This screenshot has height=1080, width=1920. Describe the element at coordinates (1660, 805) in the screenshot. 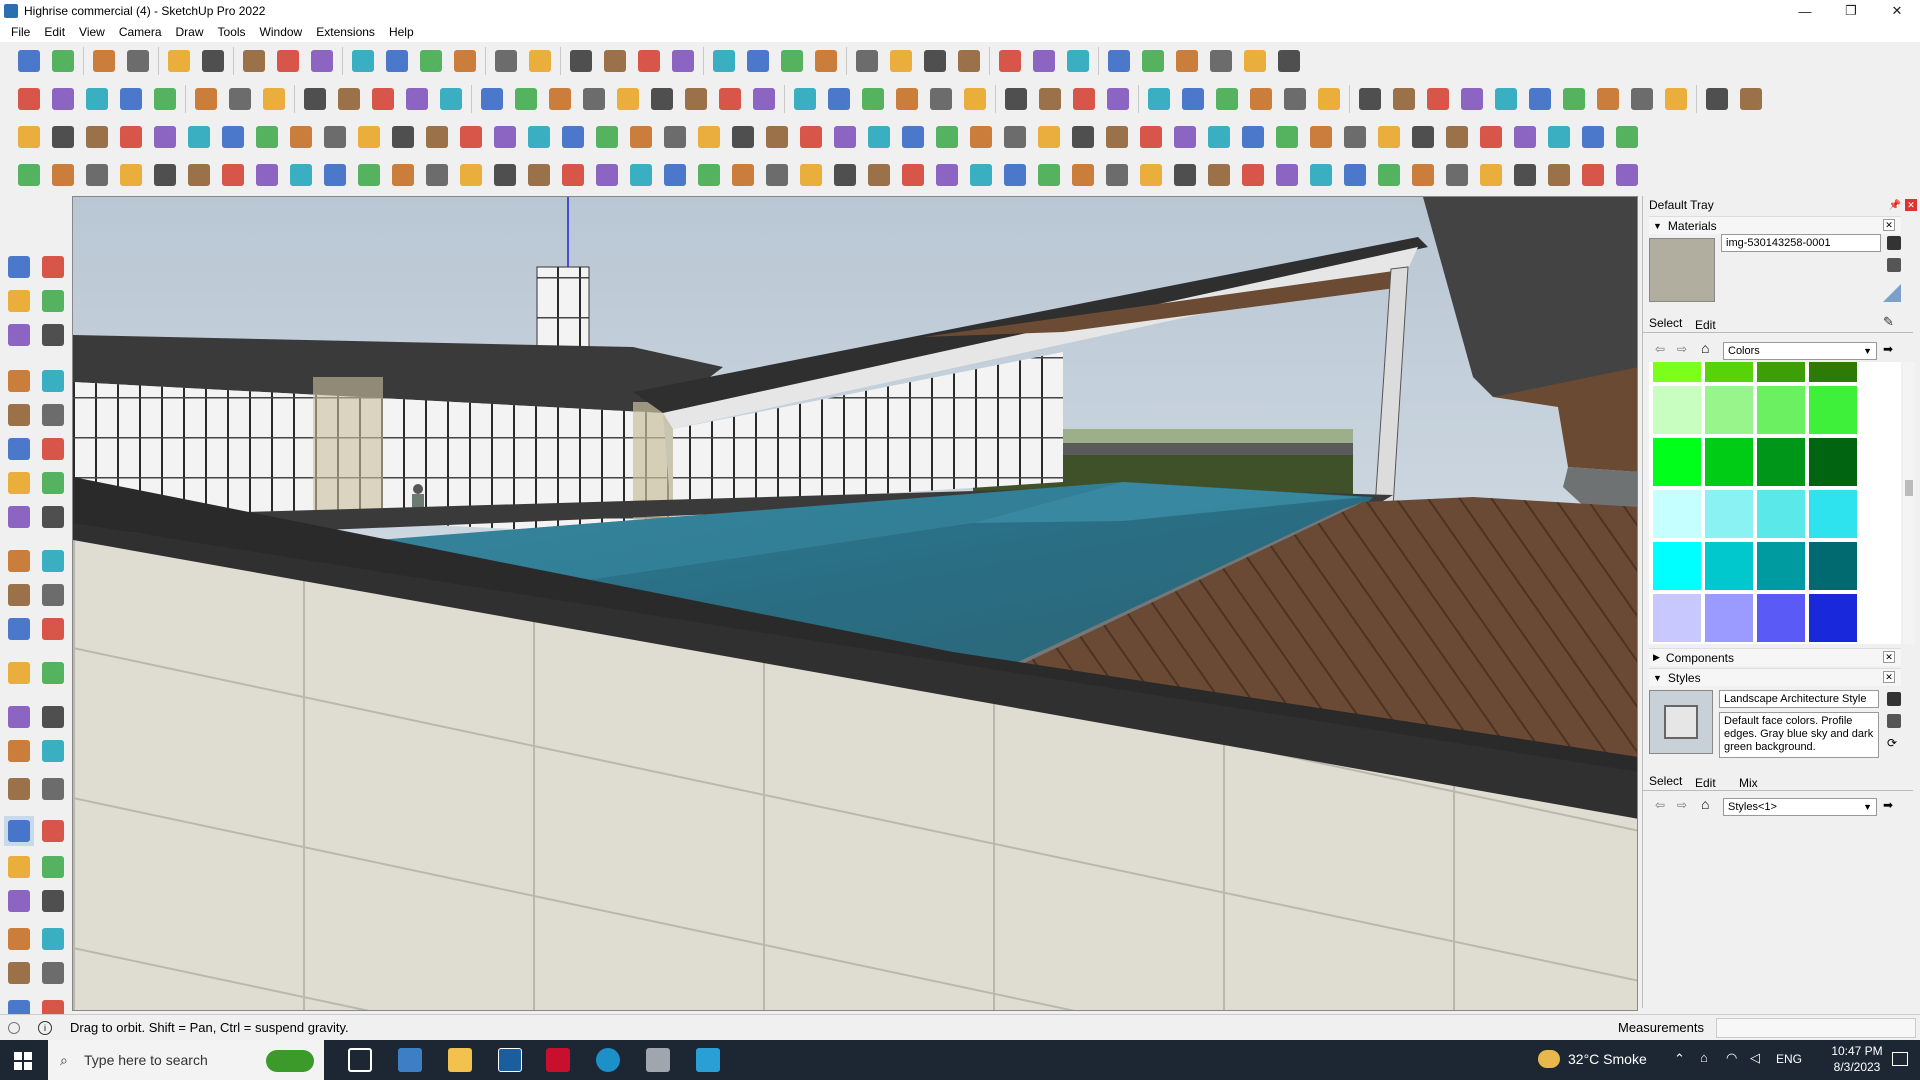

I see `back-arrow-icon: ⇦` at that location.